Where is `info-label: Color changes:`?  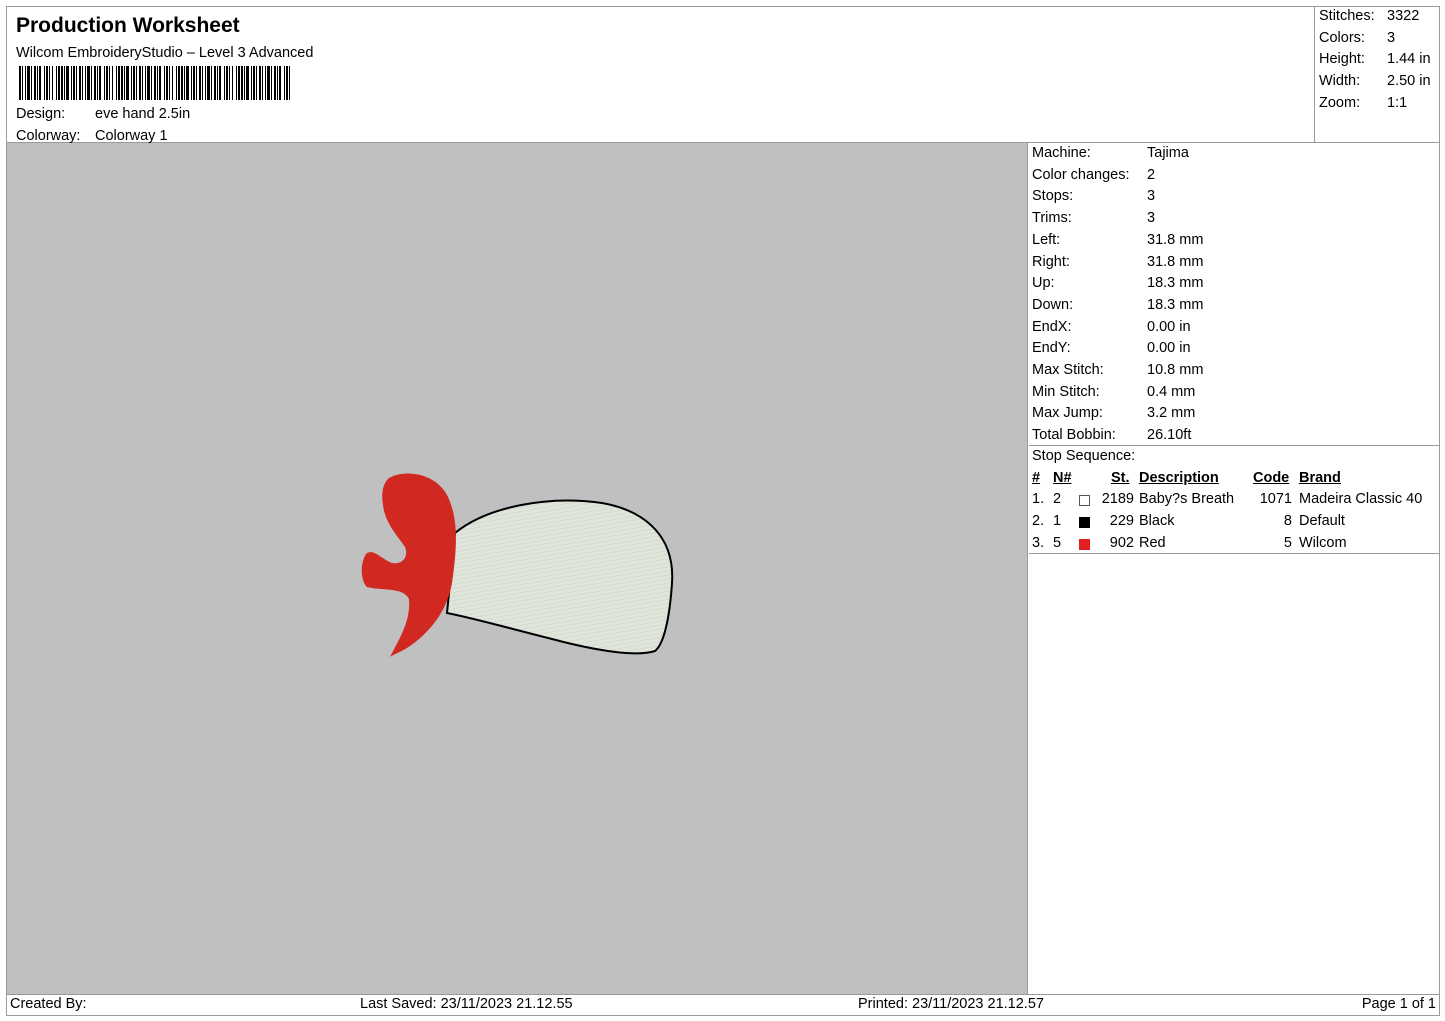
info-label: Color changes: is located at coordinates (1081, 174).